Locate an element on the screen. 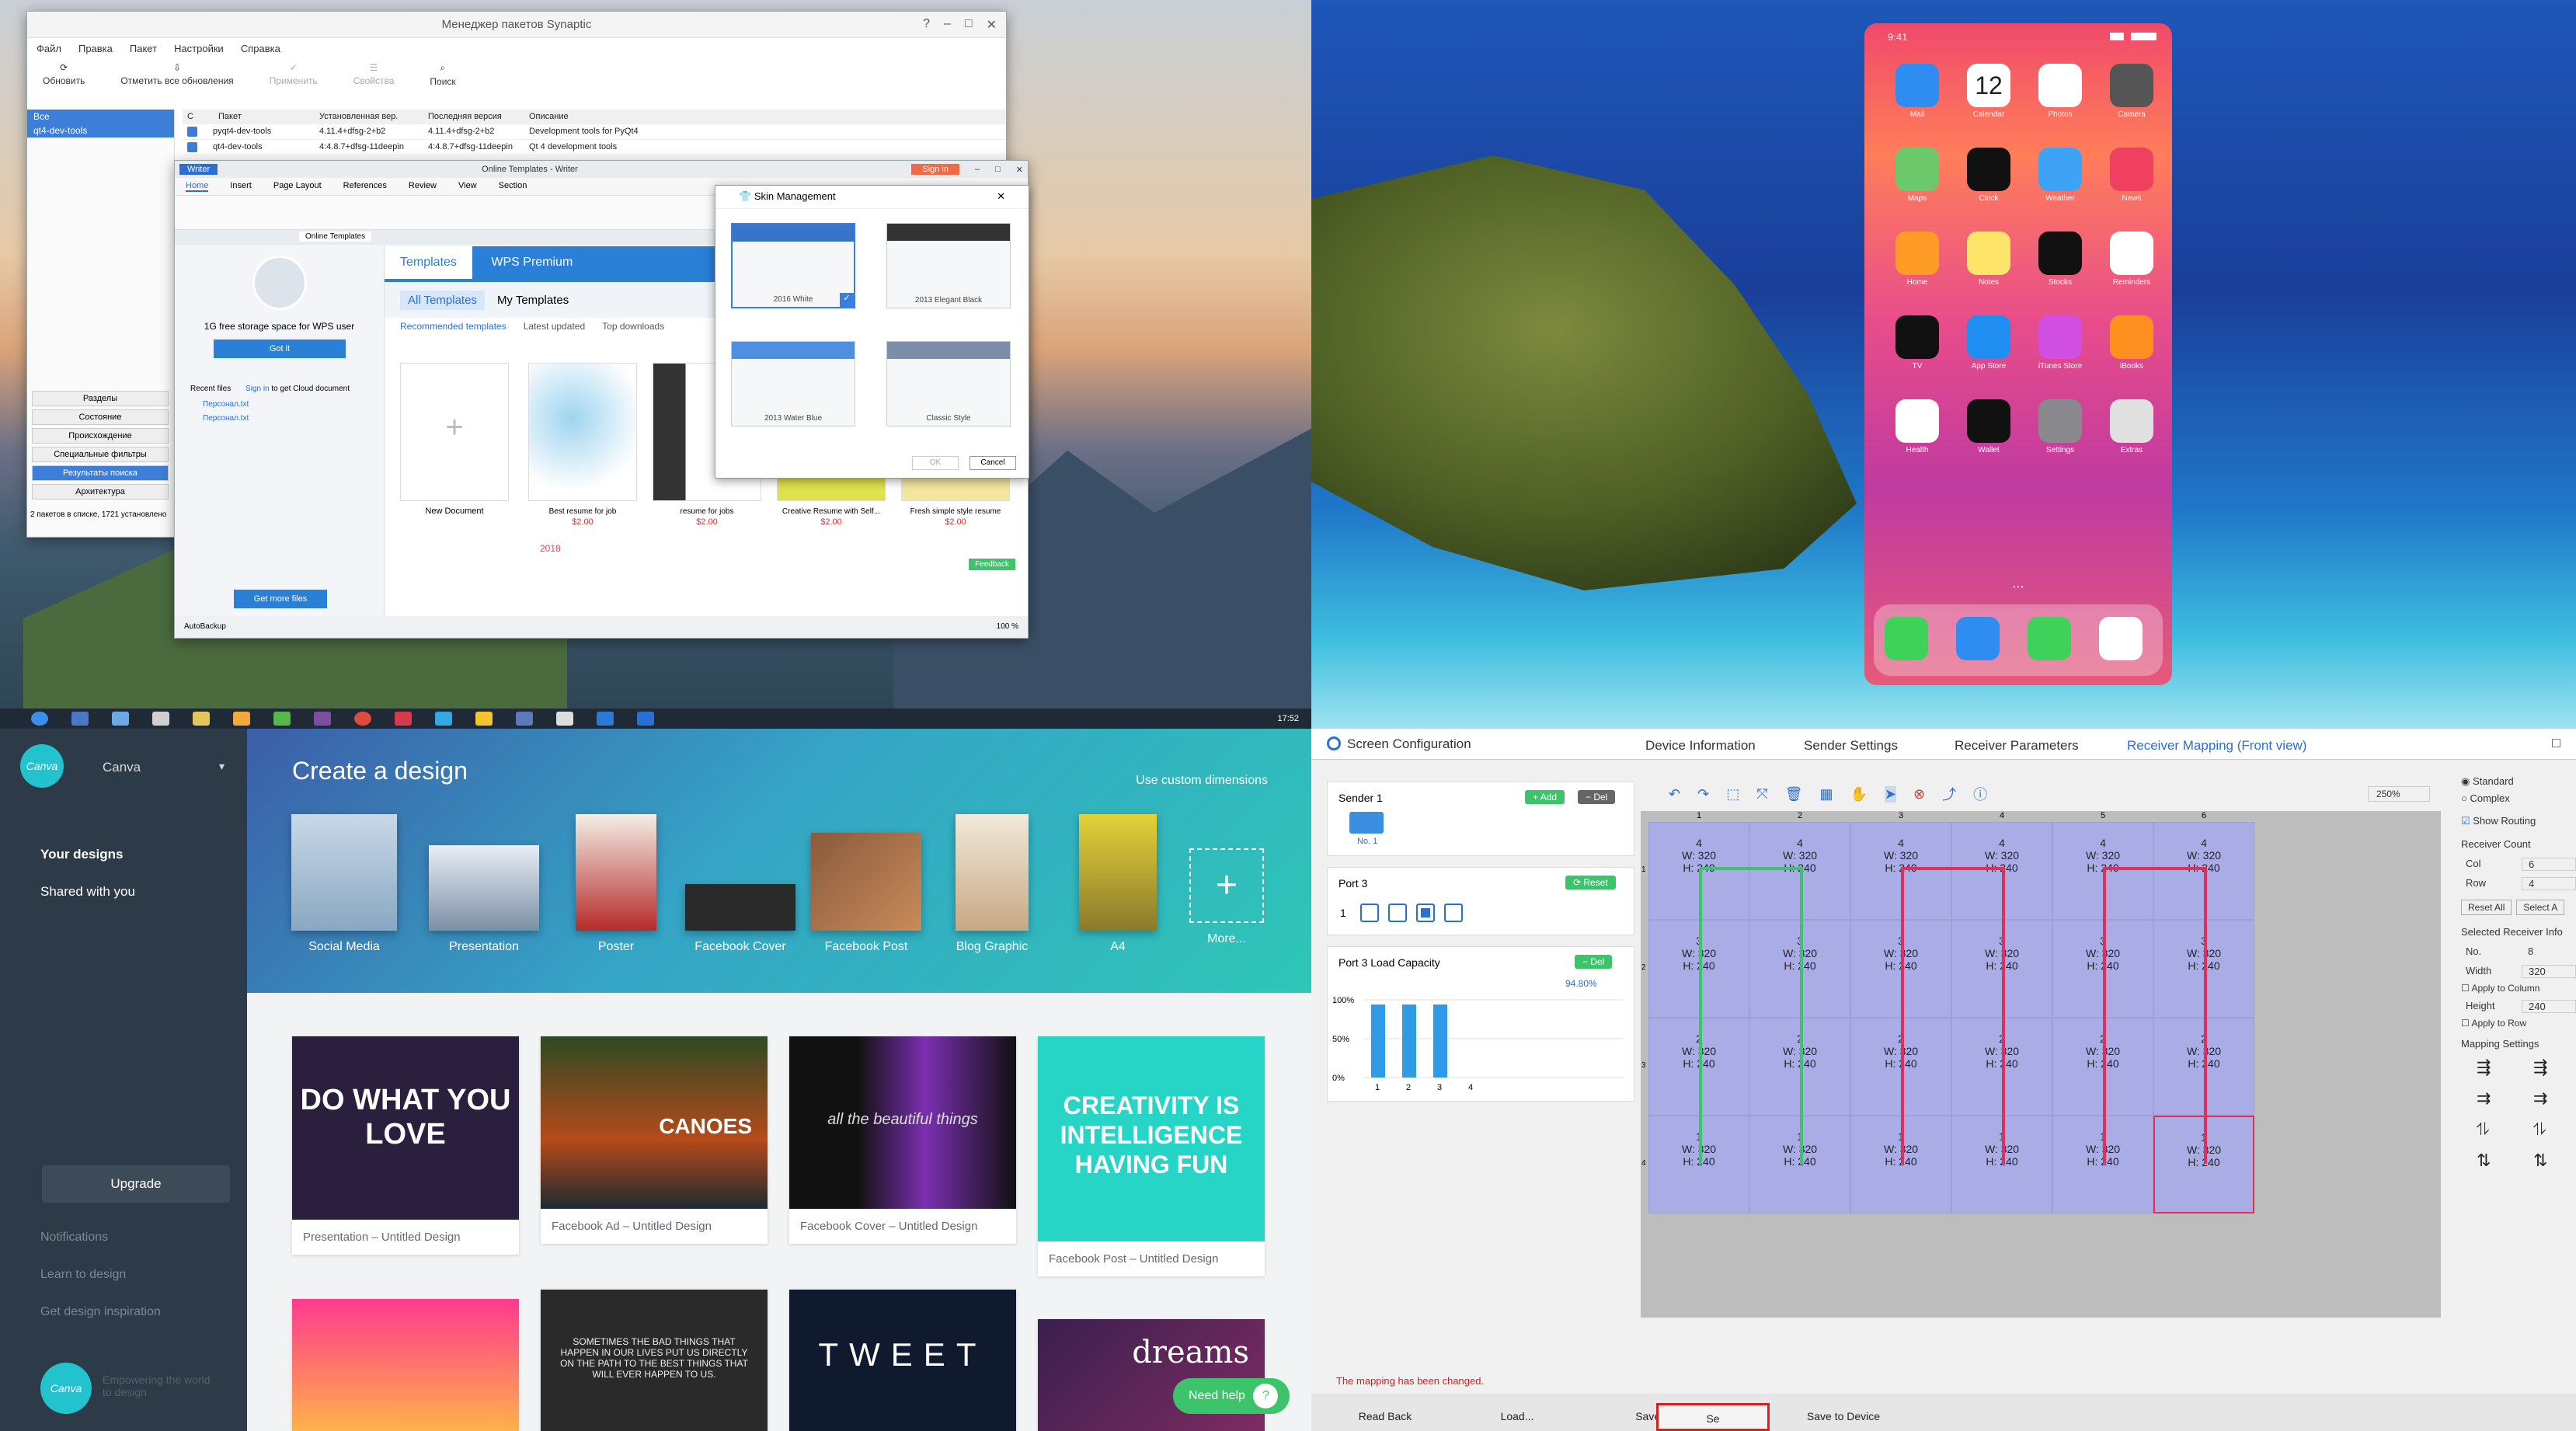 The width and height of the screenshot is (2576, 1431). get-more-files-button: Get more files is located at coordinates (280, 599).